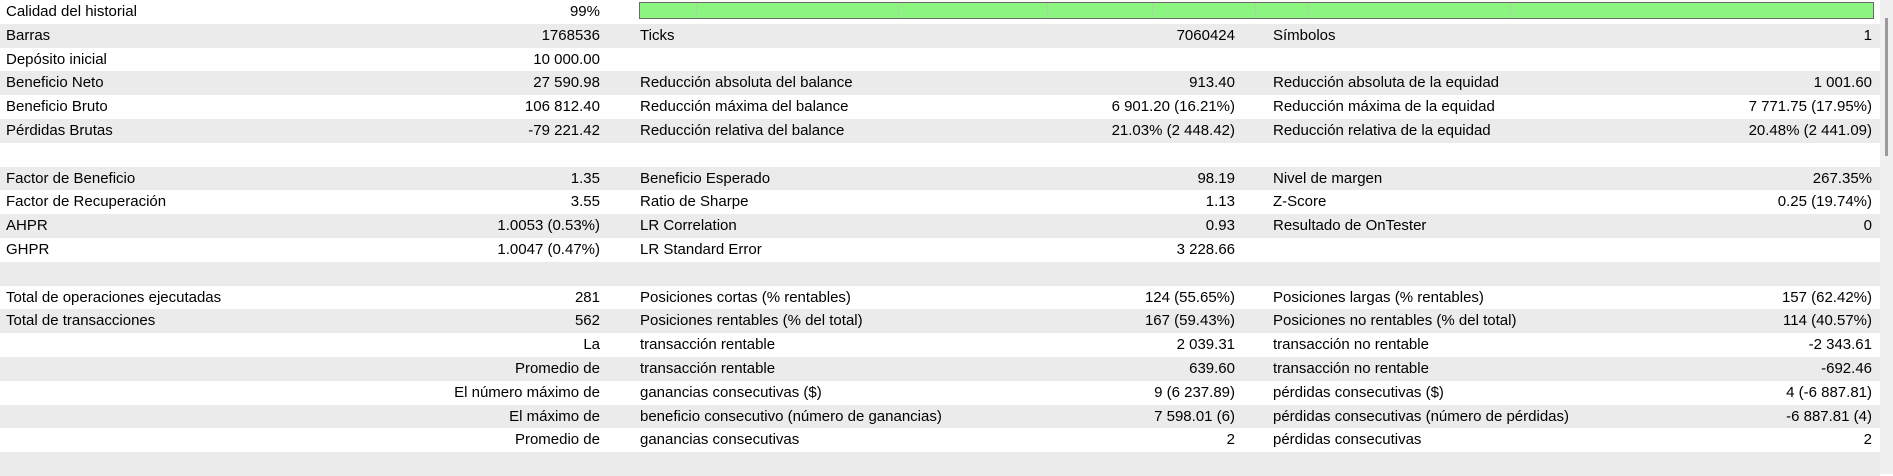 This screenshot has width=1893, height=476. I want to click on label-col3: Símbolos, so click(1304, 35).